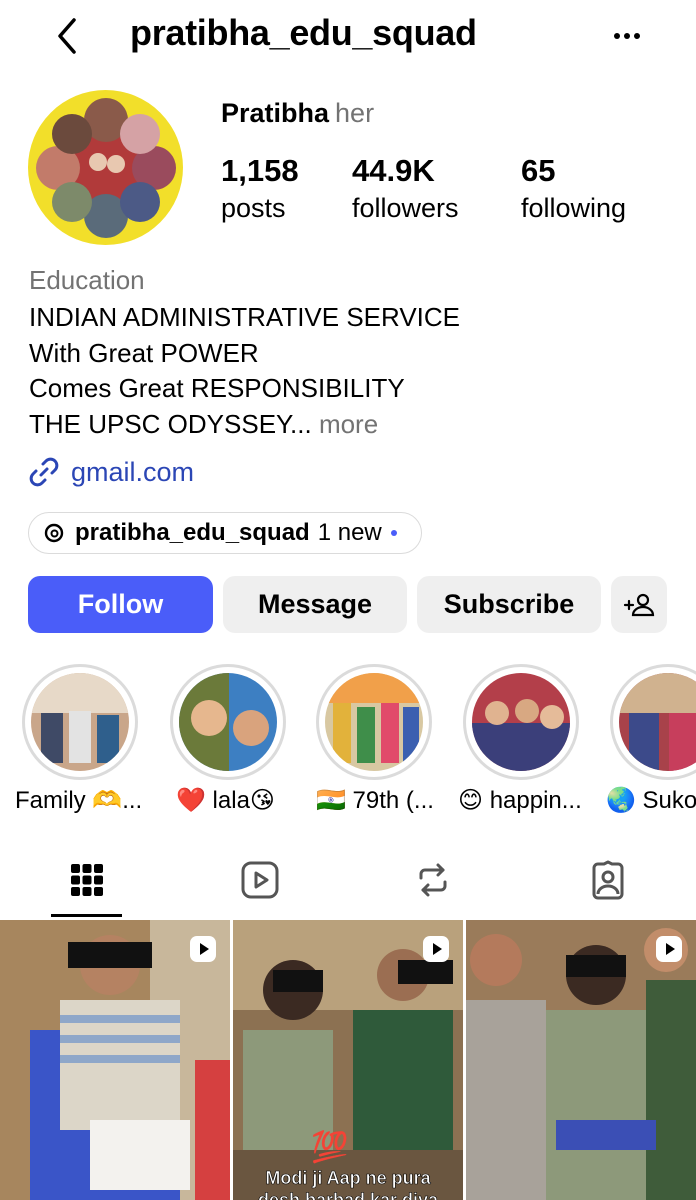 Image resolution: width=696 pixels, height=1200 pixels. I want to click on bio-more-link: more, so click(345, 424).